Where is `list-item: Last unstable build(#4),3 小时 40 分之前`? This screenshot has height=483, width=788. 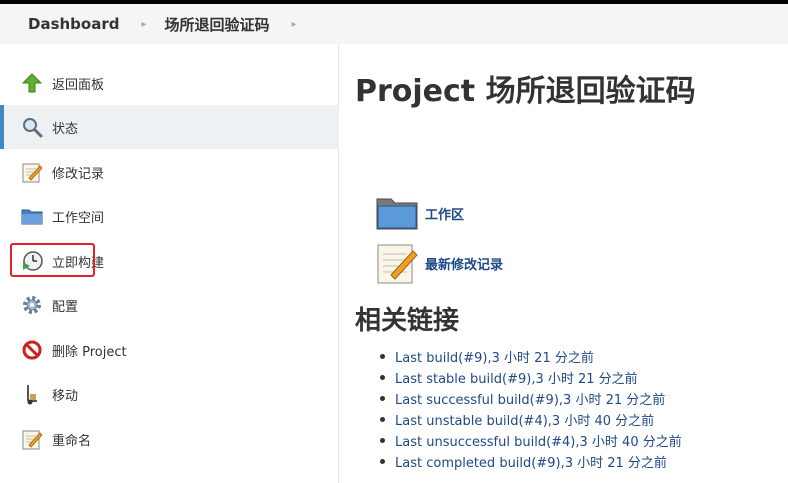
list-item: Last unstable build(#4),3 小时 40 分之前 is located at coordinates (531, 420).